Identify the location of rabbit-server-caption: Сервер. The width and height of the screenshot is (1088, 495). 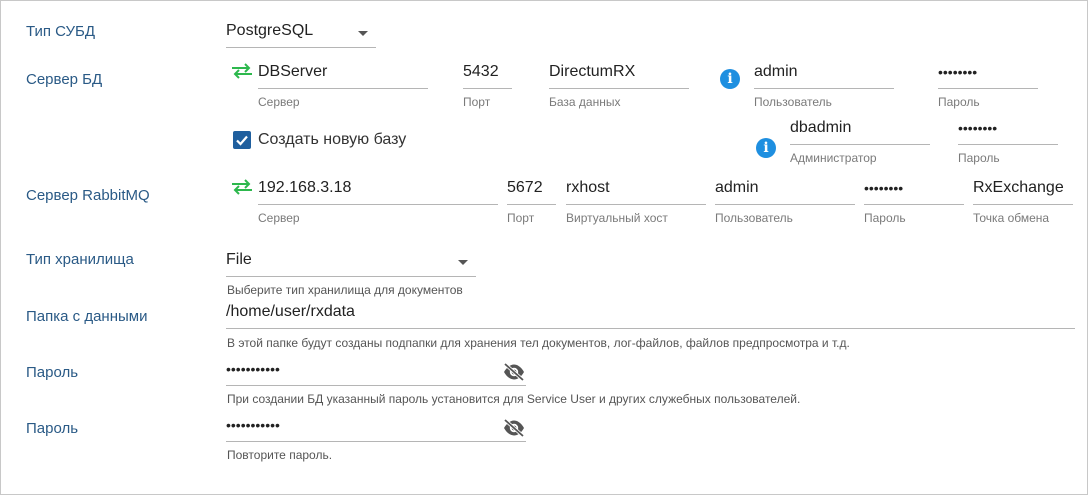
(279, 218).